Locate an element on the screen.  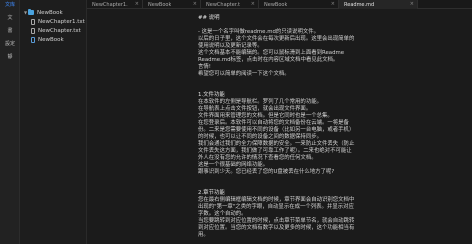
doc-line: 以后的日子里，这个文件会在每次更新后出现。这里会出现简单的 is located at coordinates (276, 39).